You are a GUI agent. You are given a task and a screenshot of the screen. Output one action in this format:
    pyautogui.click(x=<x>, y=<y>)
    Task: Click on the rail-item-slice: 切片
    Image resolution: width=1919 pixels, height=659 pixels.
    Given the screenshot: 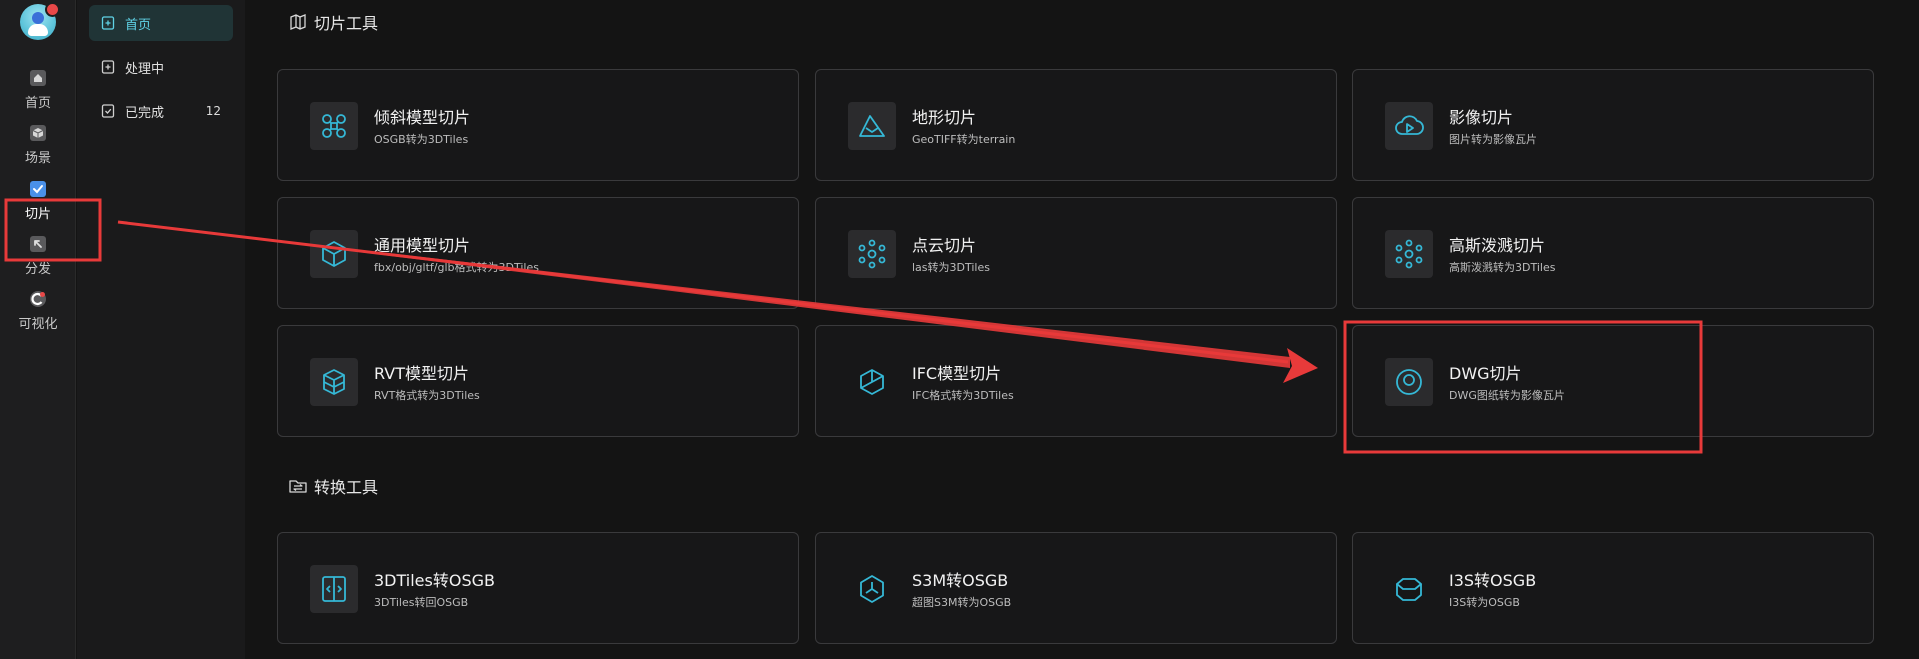 What is the action you would take?
    pyautogui.click(x=38, y=201)
    